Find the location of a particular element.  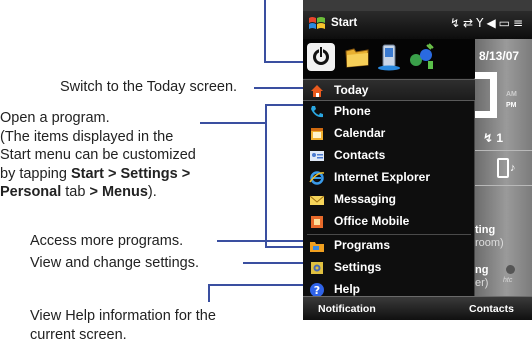

title-bar: Start ↯⇄Y◀▭≡ is located at coordinates (417, 25).